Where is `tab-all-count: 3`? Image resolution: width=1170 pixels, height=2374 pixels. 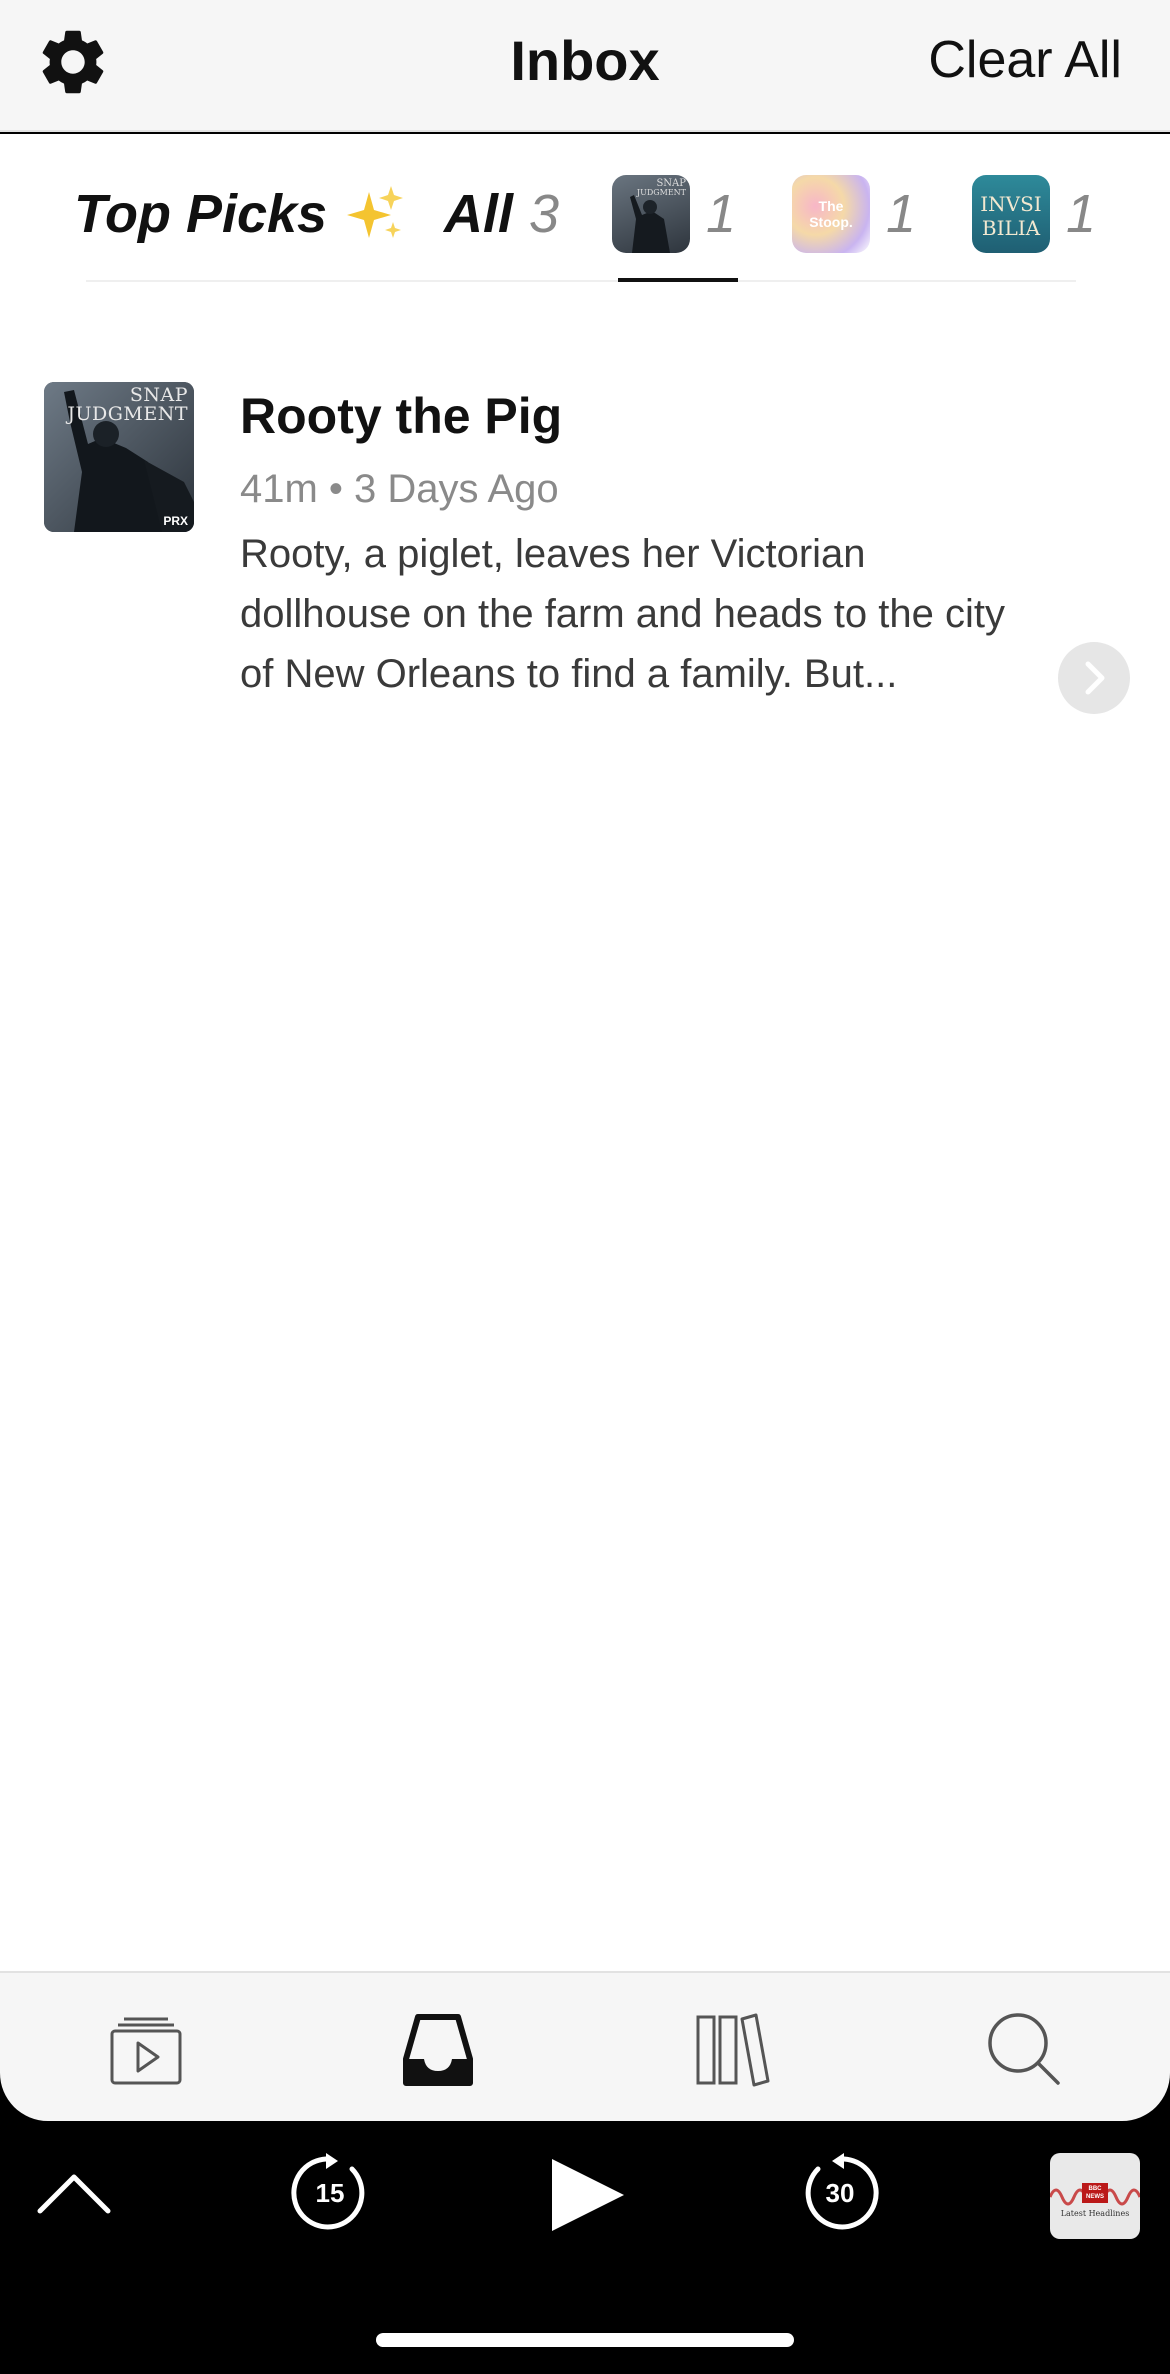
tab-all-count: 3 is located at coordinates (544, 214).